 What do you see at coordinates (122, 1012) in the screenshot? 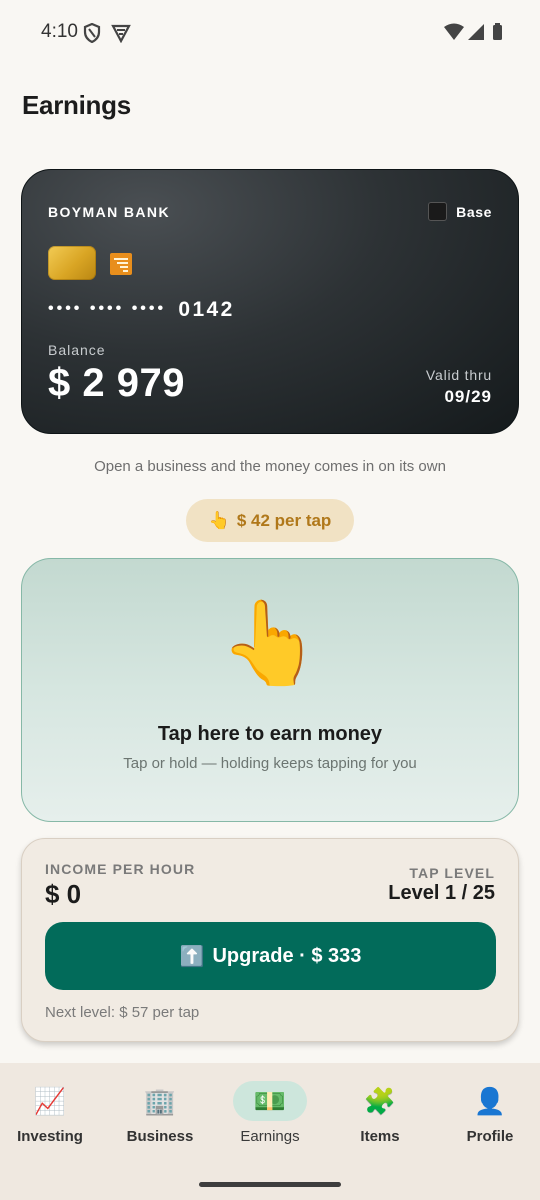
I see `next-level-info: Next level: $ 57 per tap` at bounding box center [122, 1012].